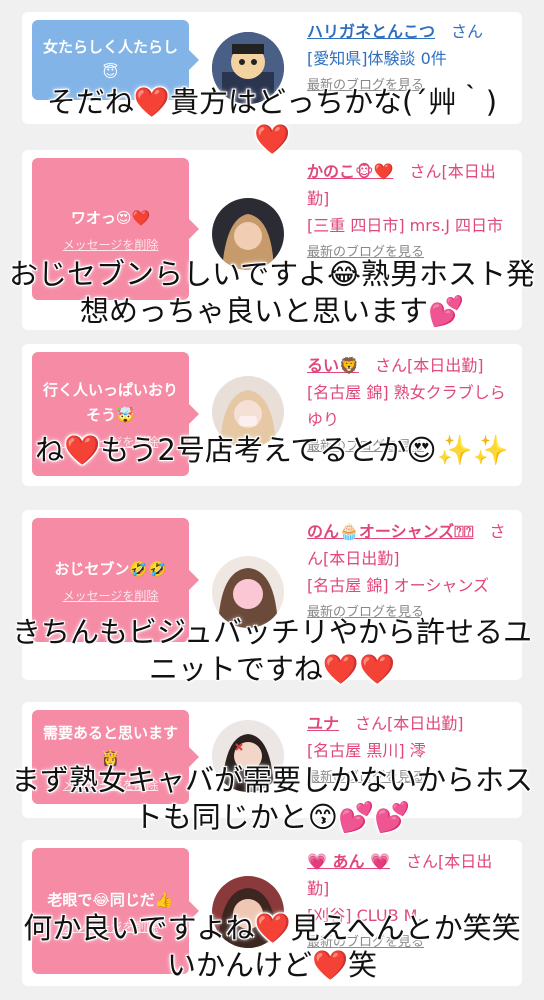  I want to click on overlay-caption: おじセブンらしいですよ😂熟男ホスト発想めっちゃ良いと思います💕, so click(272, 292).